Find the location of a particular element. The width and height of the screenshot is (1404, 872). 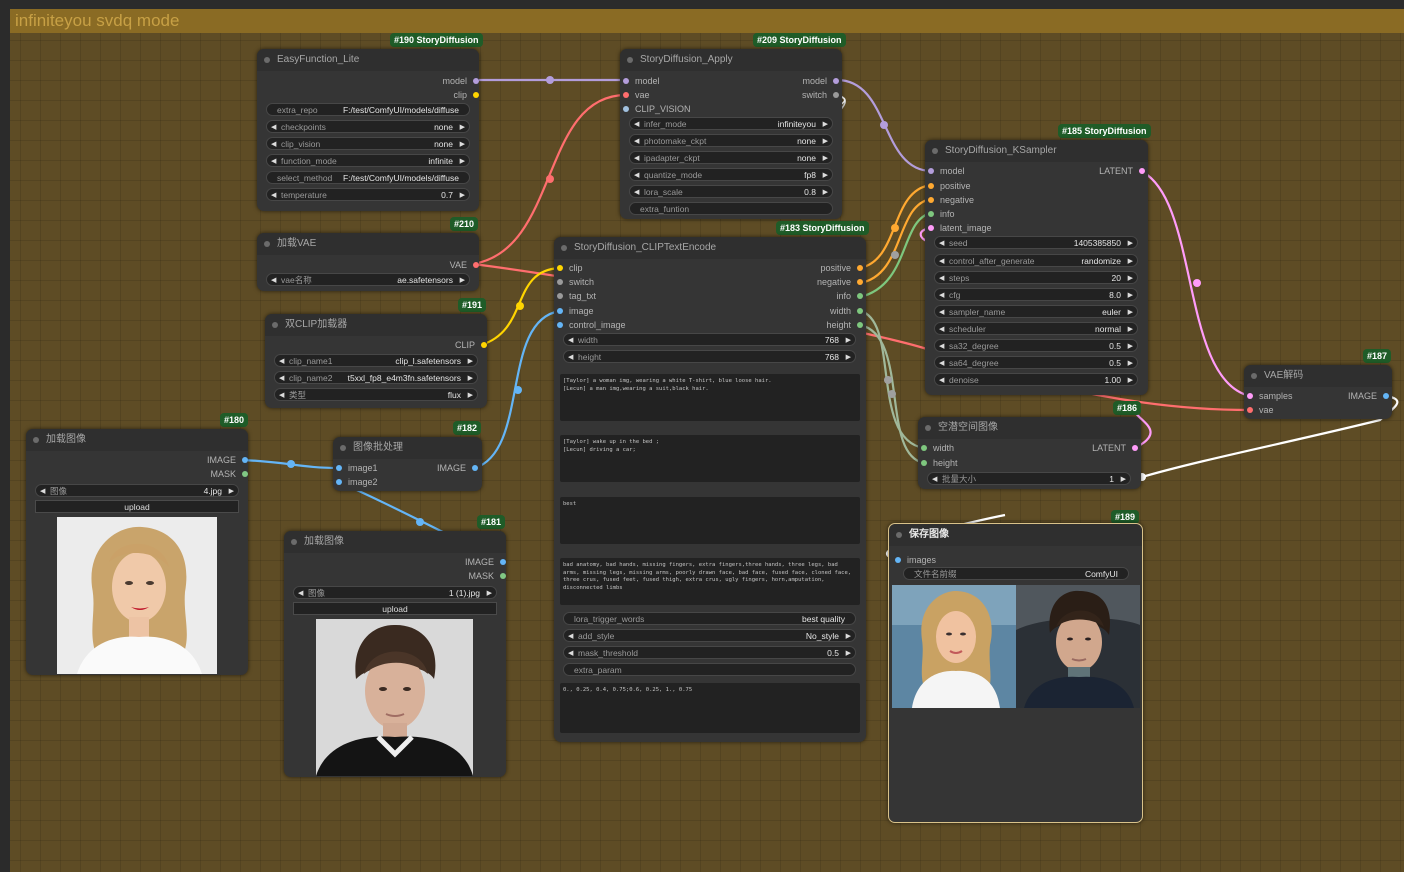

node-image-batch: 图像批处理 image1 image2 IMAGE is located at coordinates (407, 464).